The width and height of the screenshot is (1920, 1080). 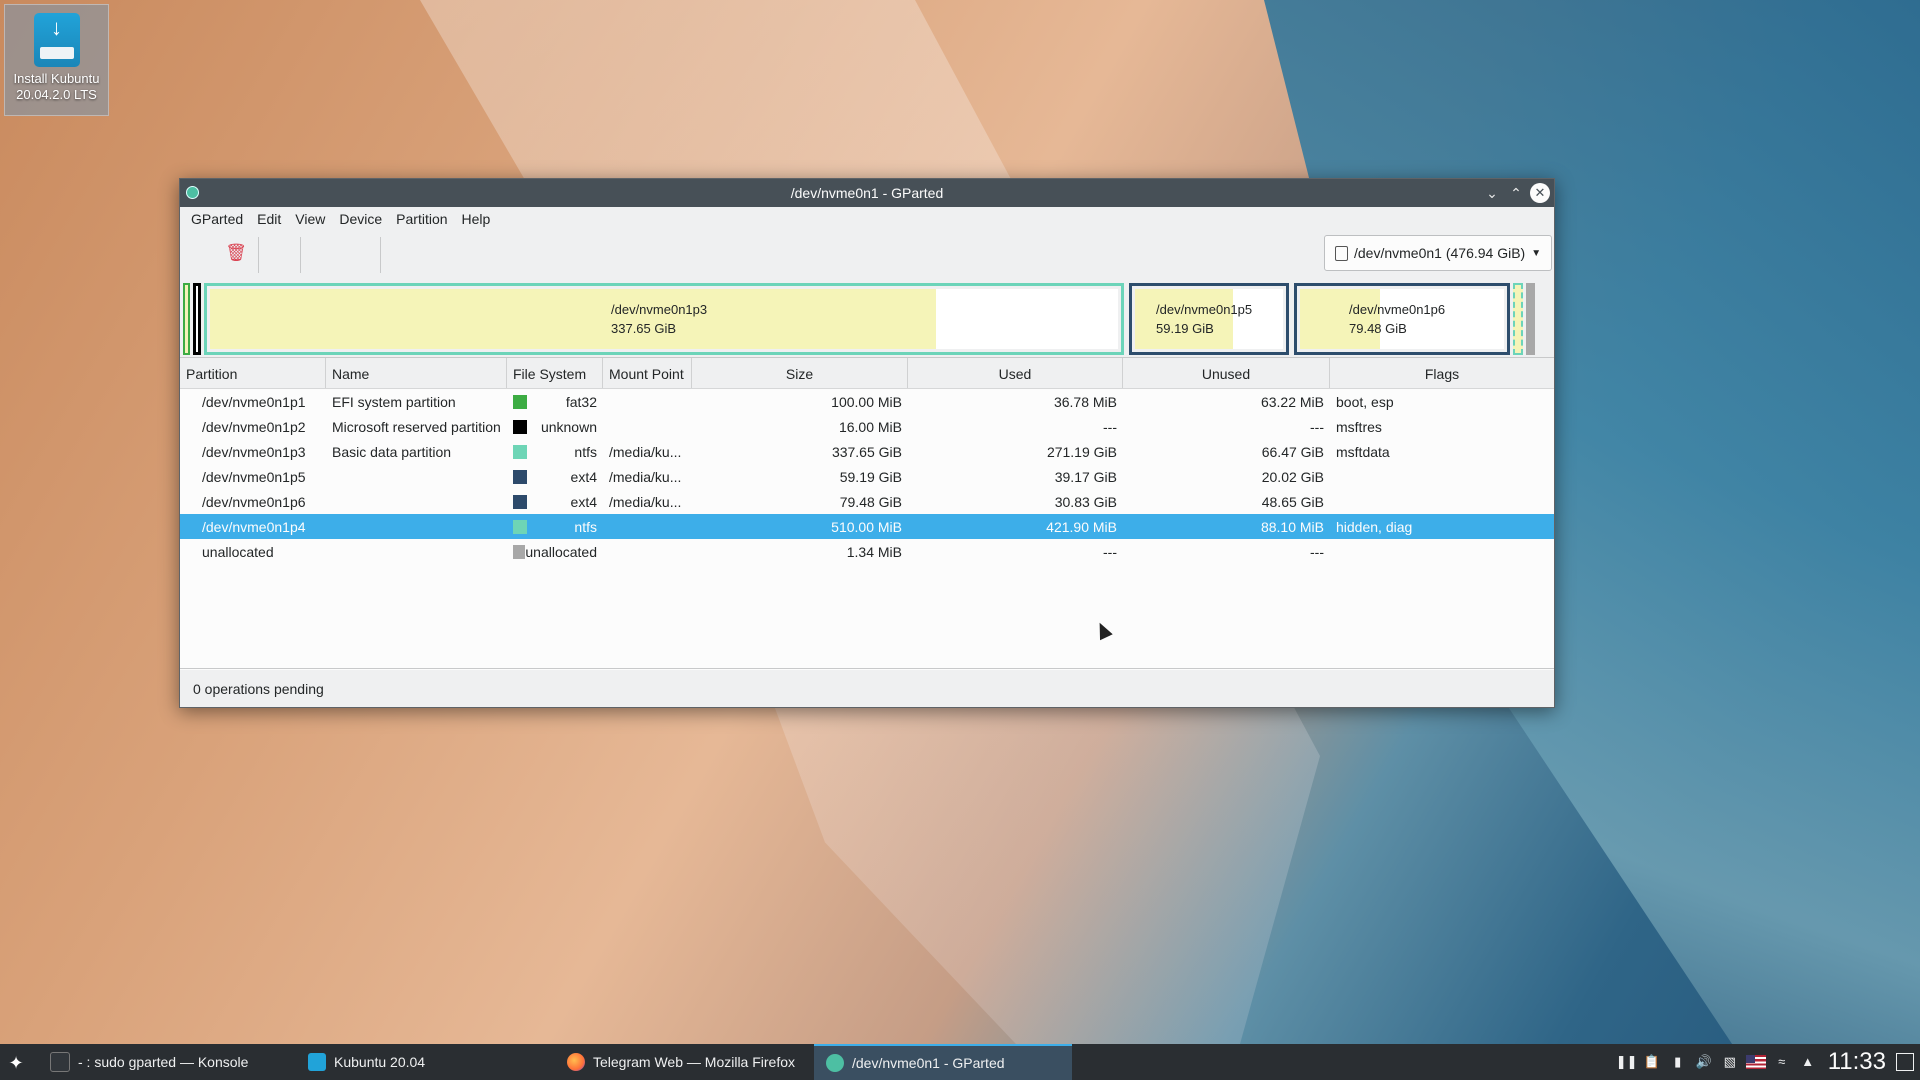 What do you see at coordinates (1540, 193) in the screenshot?
I see `close-icon: ✕` at bounding box center [1540, 193].